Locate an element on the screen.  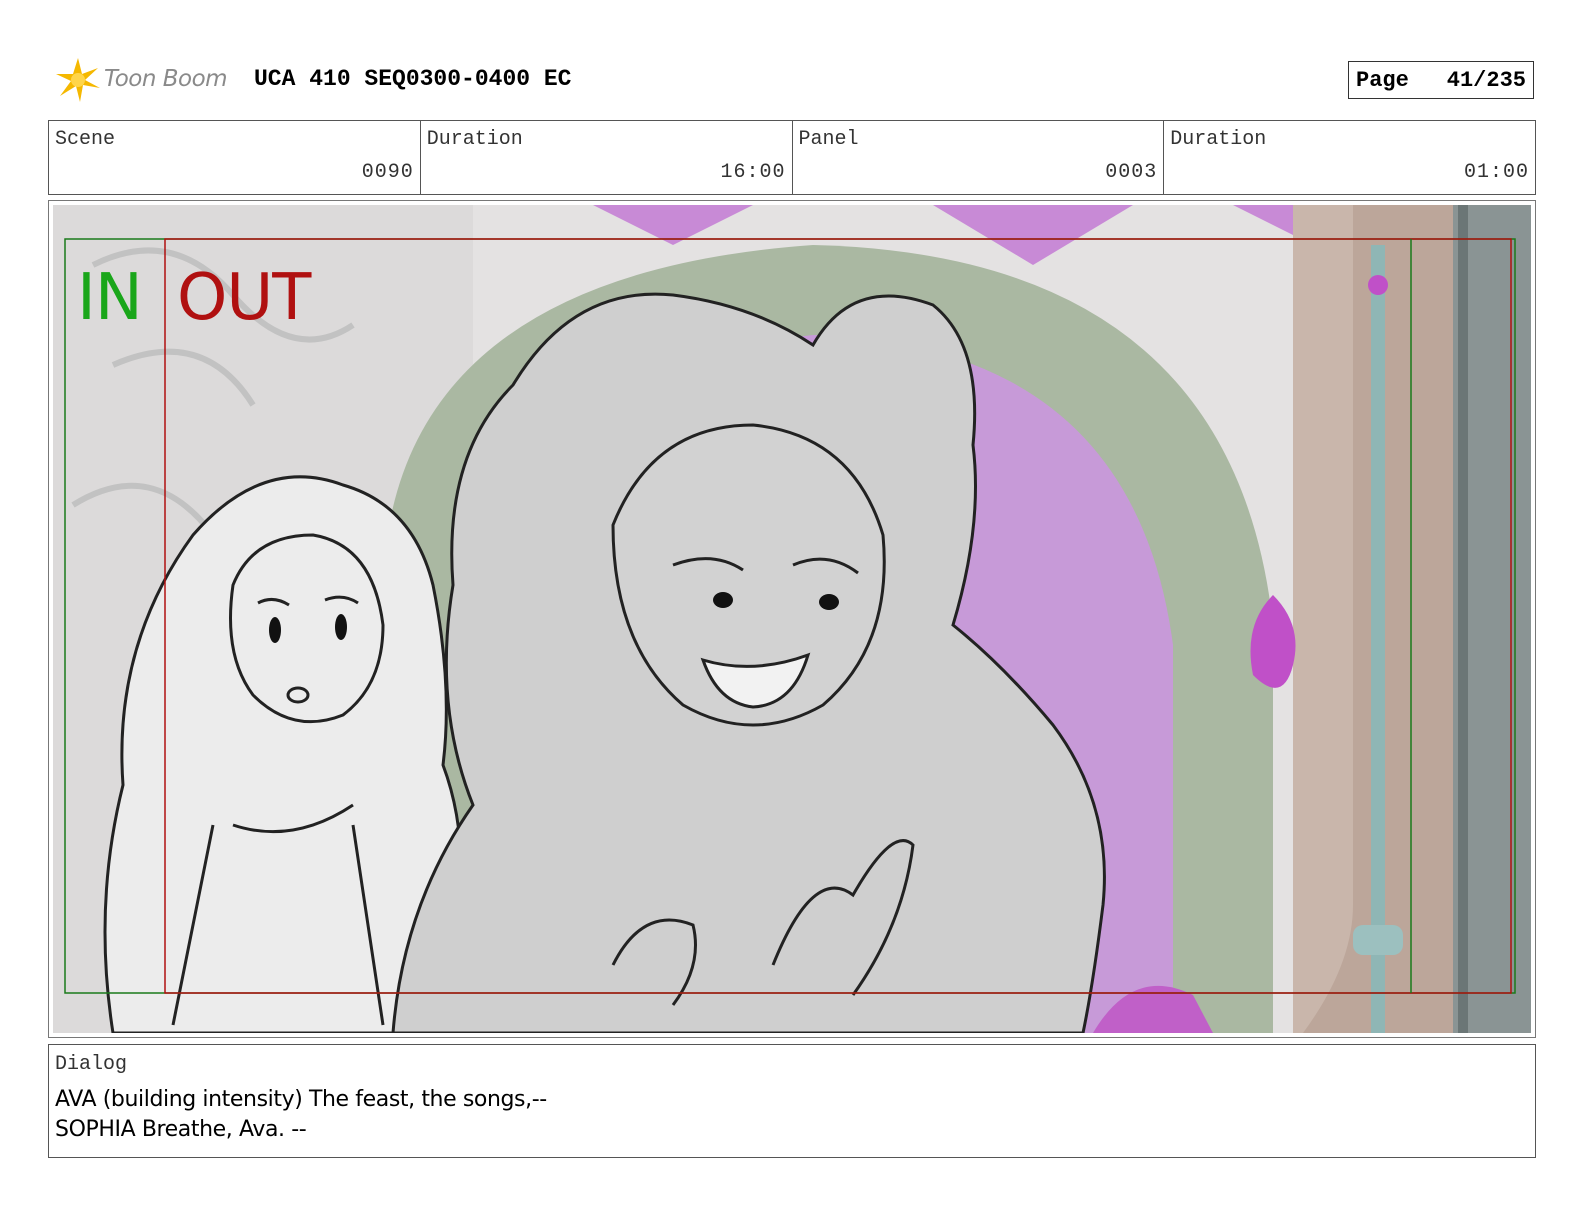
dialog-label: Dialog is located at coordinates (91, 1064).